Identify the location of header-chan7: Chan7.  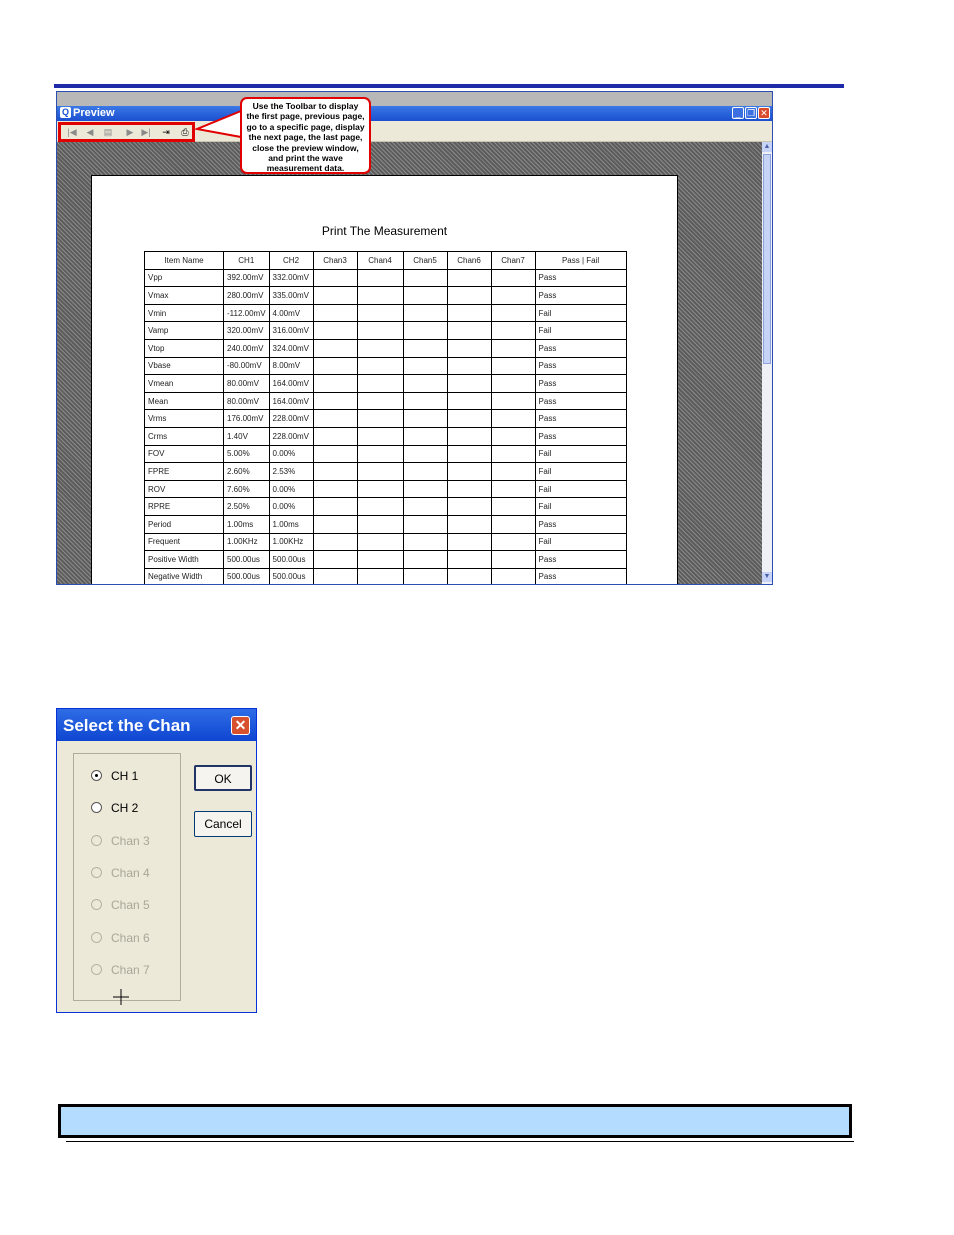
(513, 260).